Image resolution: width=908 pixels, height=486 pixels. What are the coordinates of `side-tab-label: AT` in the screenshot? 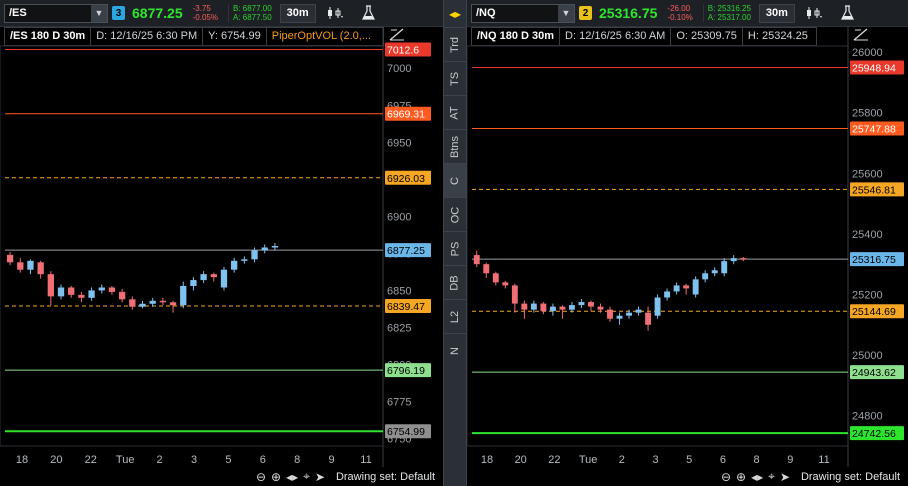 It's located at (455, 112).